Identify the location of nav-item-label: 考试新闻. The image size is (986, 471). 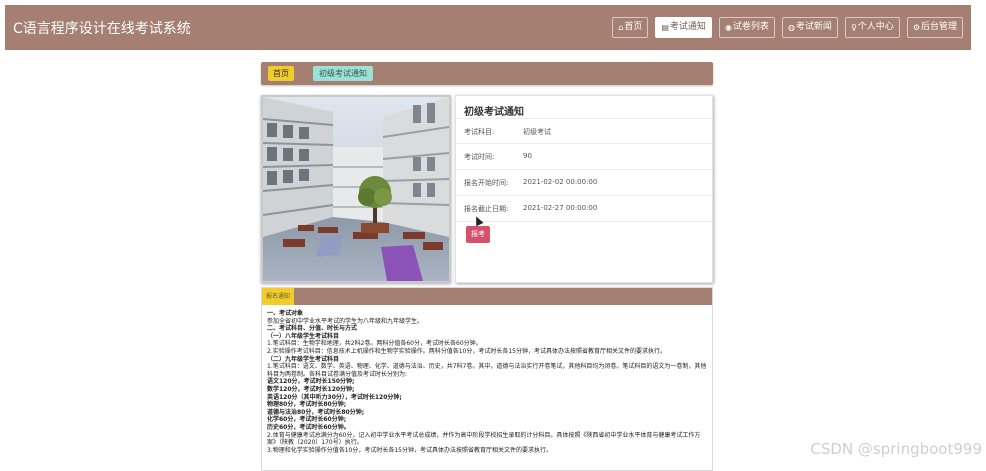
(813, 27).